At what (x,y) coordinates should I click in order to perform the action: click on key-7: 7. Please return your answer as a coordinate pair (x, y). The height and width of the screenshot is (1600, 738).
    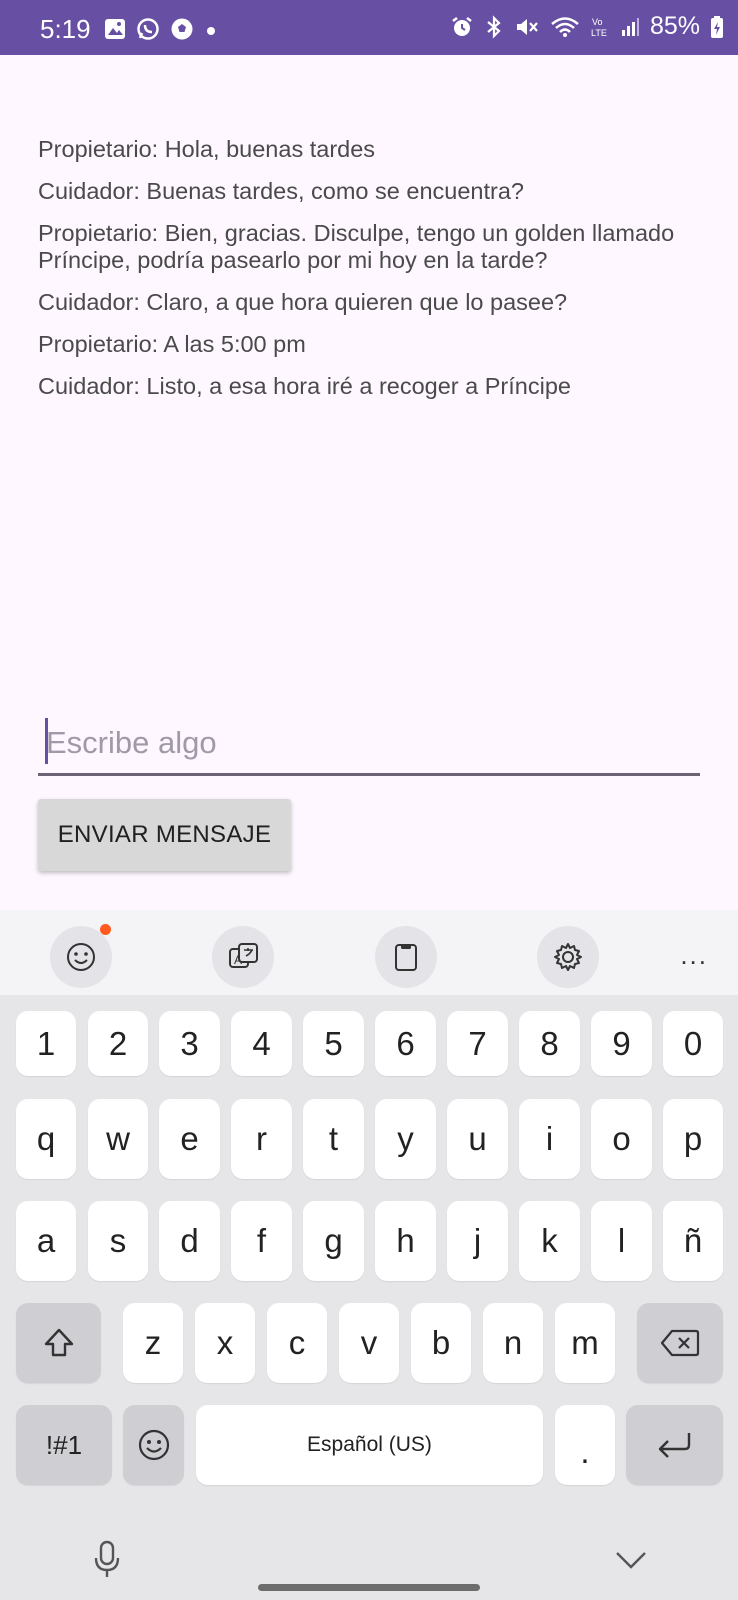
    Looking at the image, I should click on (477, 1043).